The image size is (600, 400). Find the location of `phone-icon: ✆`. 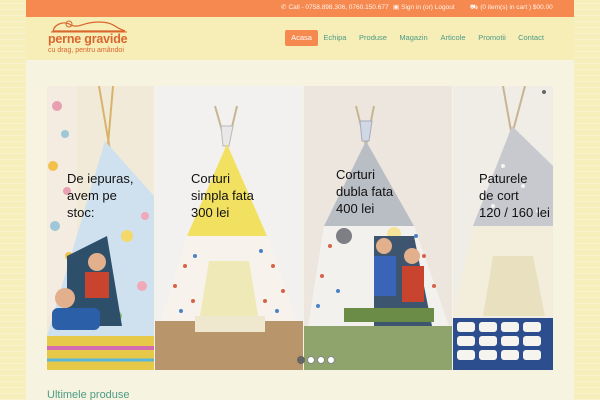

phone-icon: ✆ is located at coordinates (284, 7).